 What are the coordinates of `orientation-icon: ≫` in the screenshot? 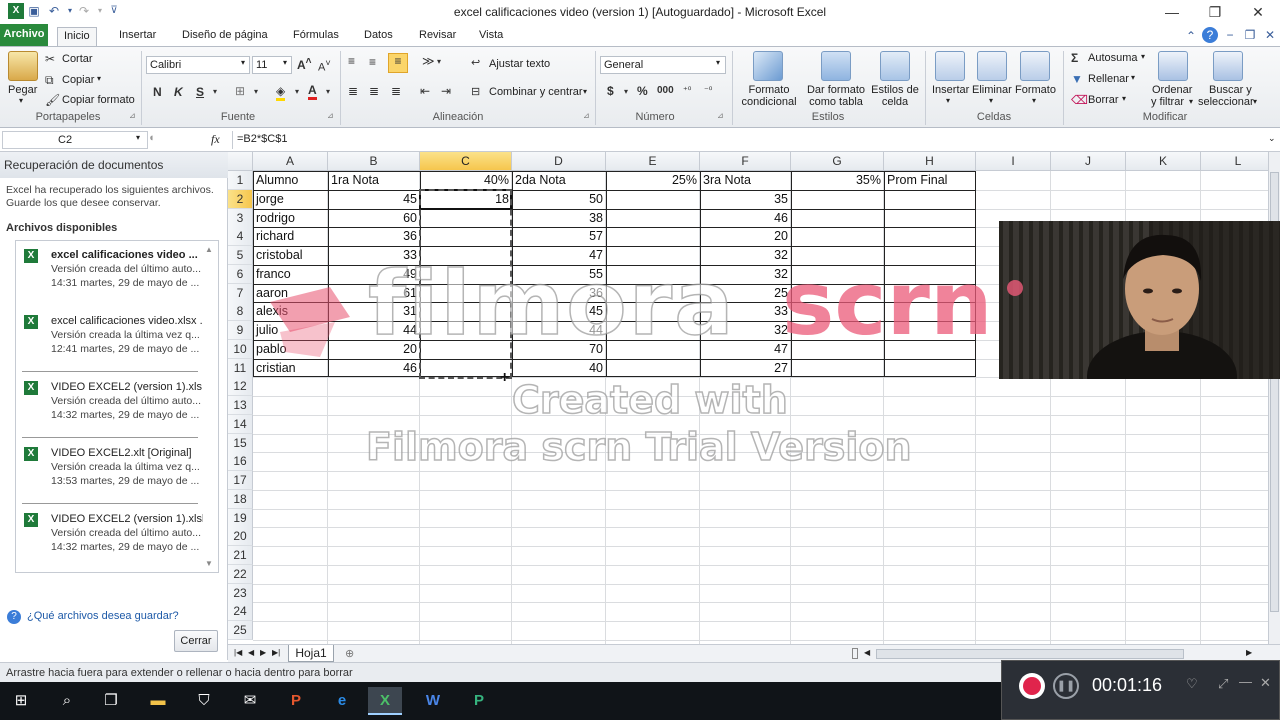 It's located at (428, 61).